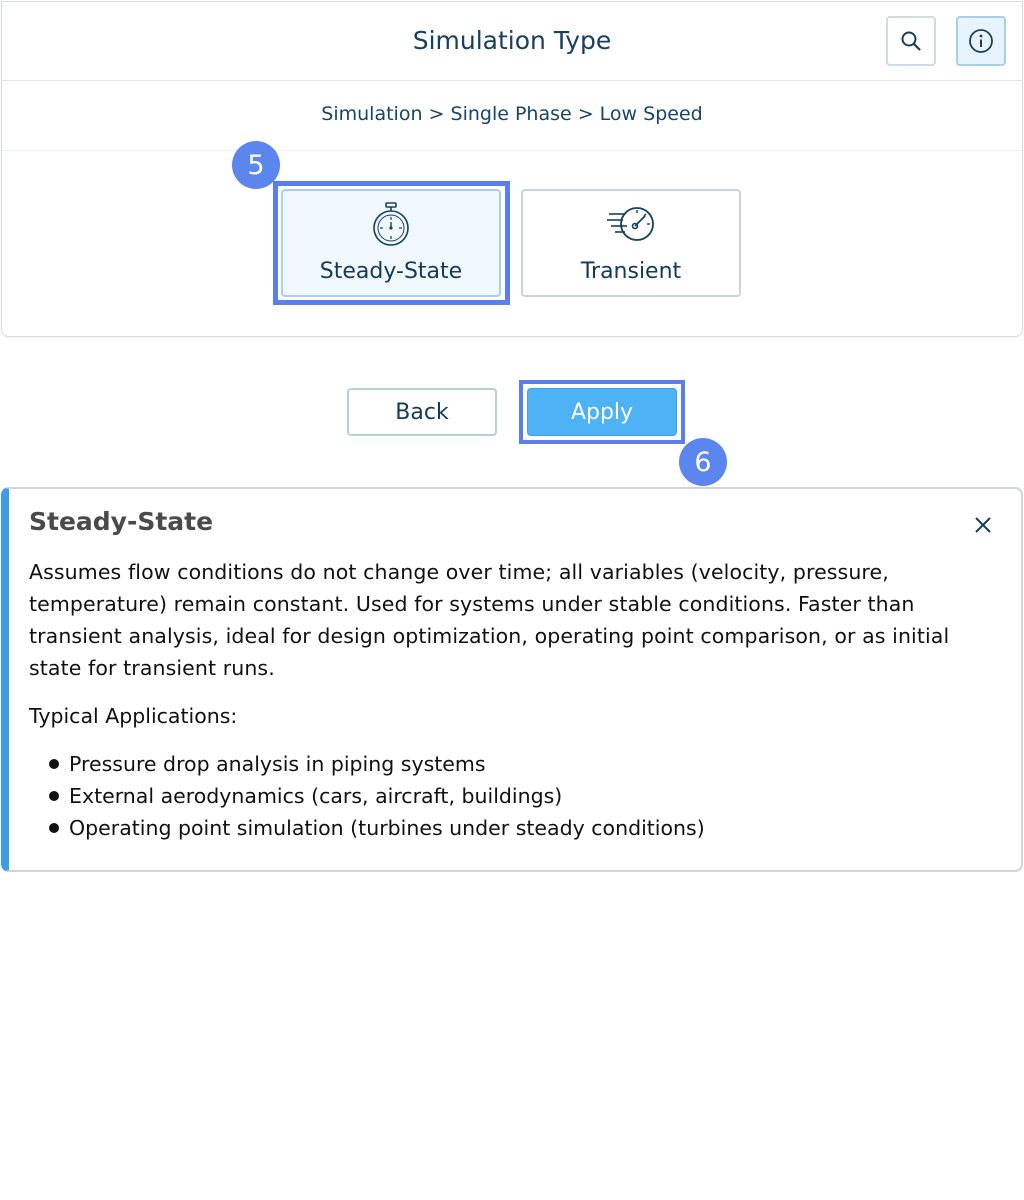 This screenshot has width=1024, height=1200. I want to click on speed-gauge-icon, so click(630, 224).